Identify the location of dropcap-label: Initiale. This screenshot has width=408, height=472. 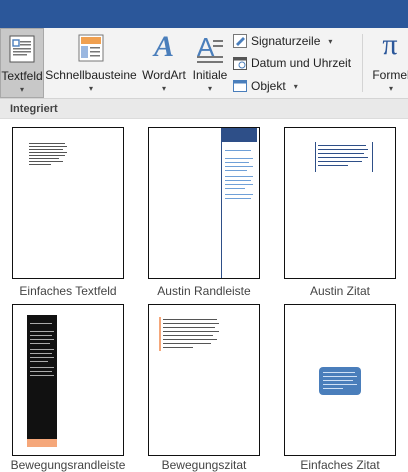
(210, 75).